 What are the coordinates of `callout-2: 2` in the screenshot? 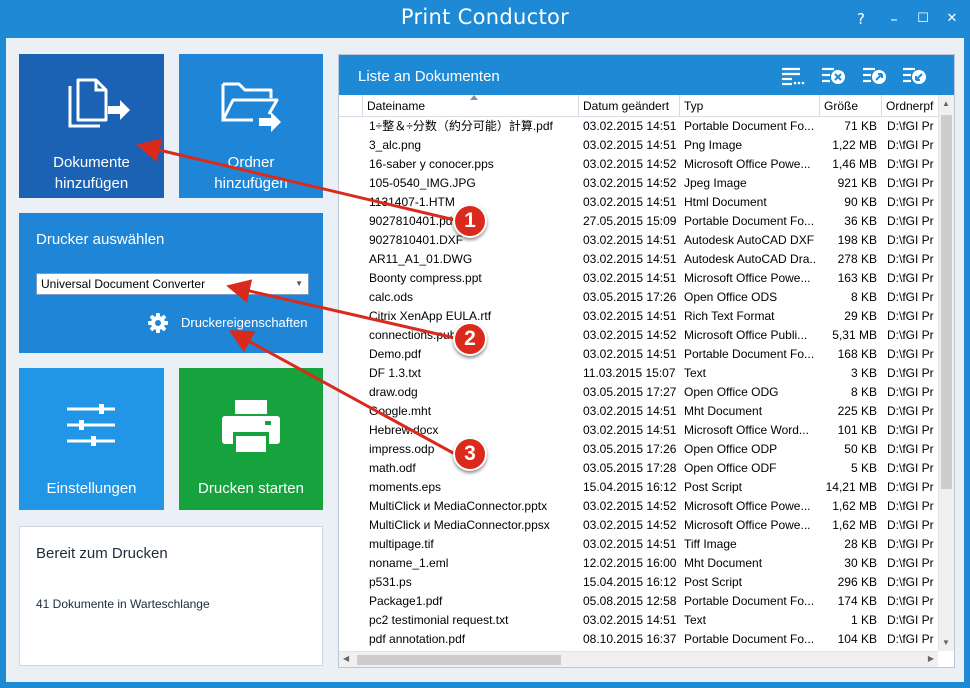 It's located at (470, 339).